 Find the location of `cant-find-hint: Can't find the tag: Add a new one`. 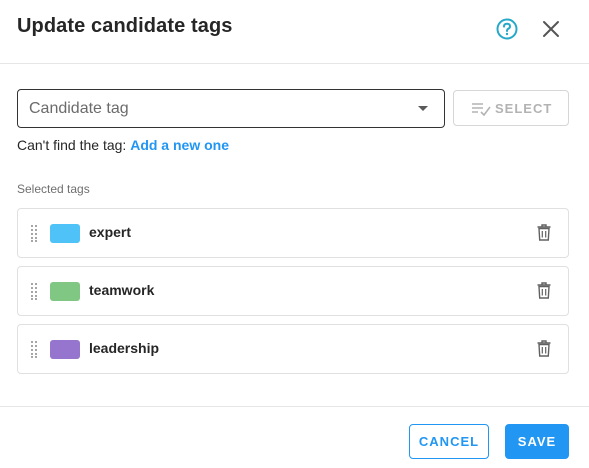

cant-find-hint: Can't find the tag: Add a new one is located at coordinates (123, 145).